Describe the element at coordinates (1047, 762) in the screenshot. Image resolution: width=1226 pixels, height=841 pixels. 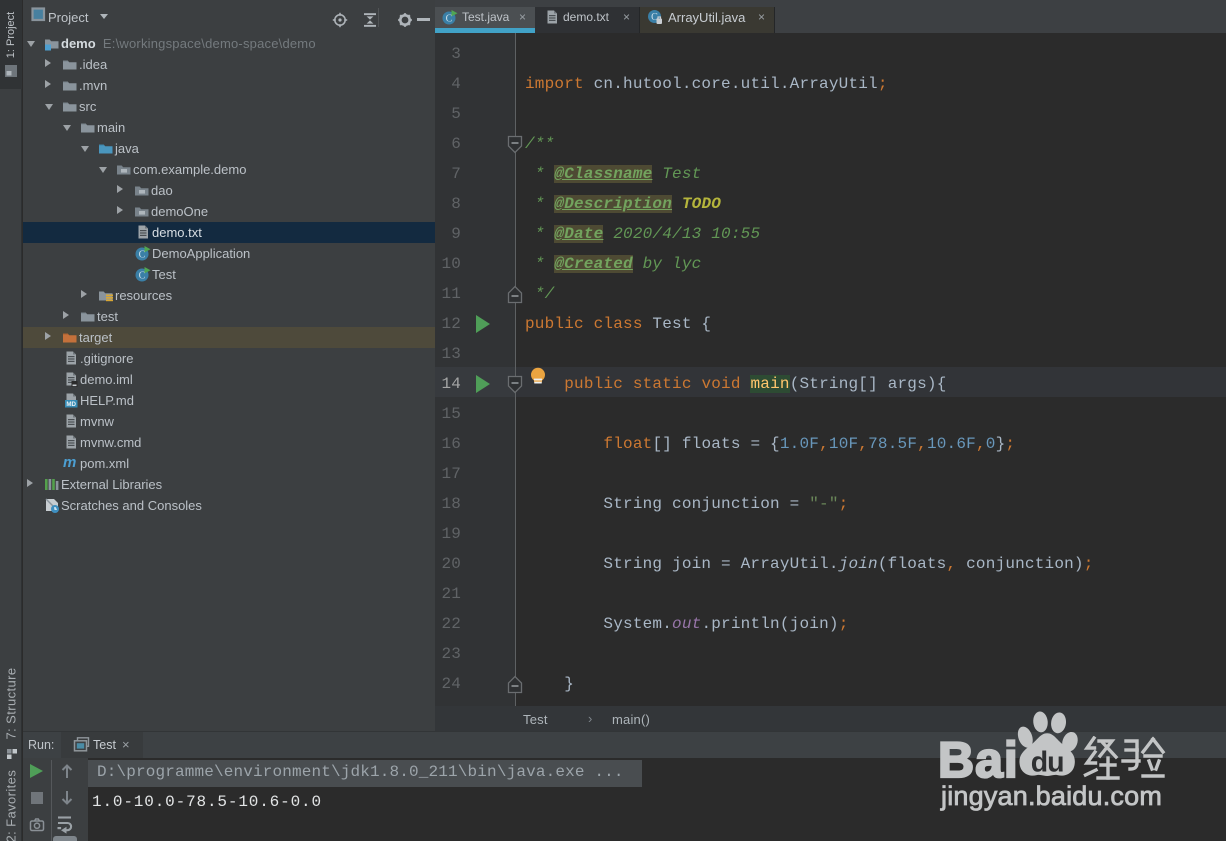
I see `svg-text: du` at that location.